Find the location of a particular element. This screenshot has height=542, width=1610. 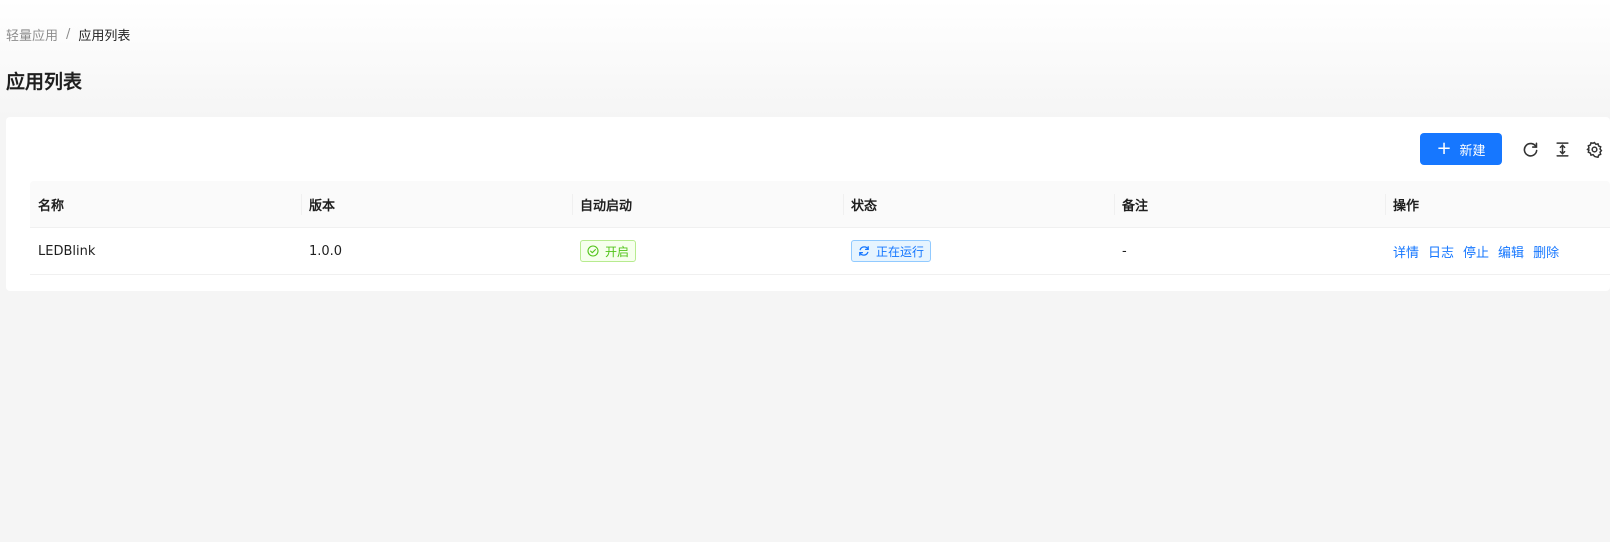

autostart-tag-label: 开启 is located at coordinates (617, 251).